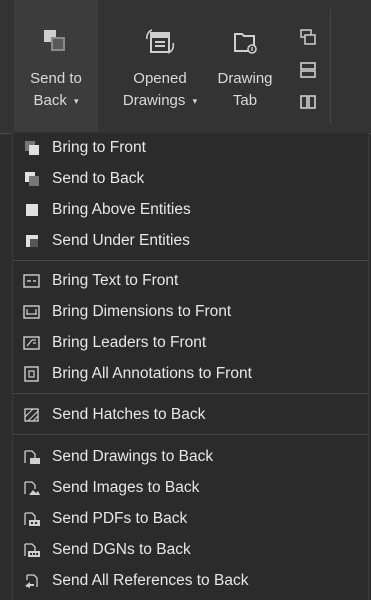 The image size is (371, 600). I want to click on hatches-to-back-icon, so click(32, 415).